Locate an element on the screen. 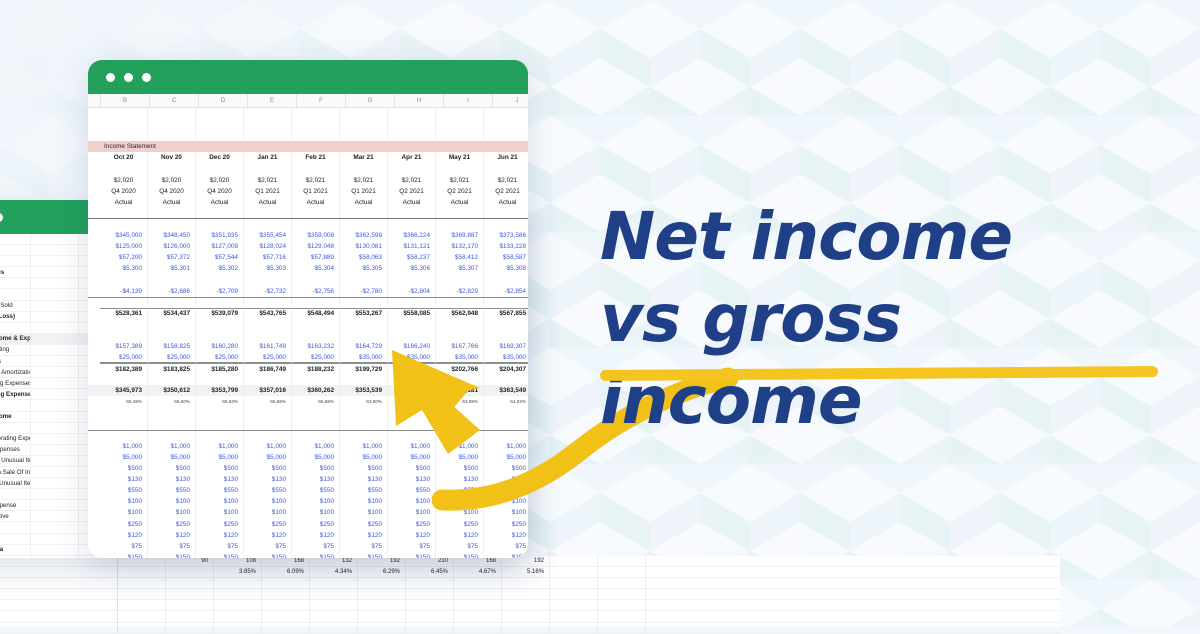 This screenshot has height=634, width=1200. cell: $550 is located at coordinates (268, 491).